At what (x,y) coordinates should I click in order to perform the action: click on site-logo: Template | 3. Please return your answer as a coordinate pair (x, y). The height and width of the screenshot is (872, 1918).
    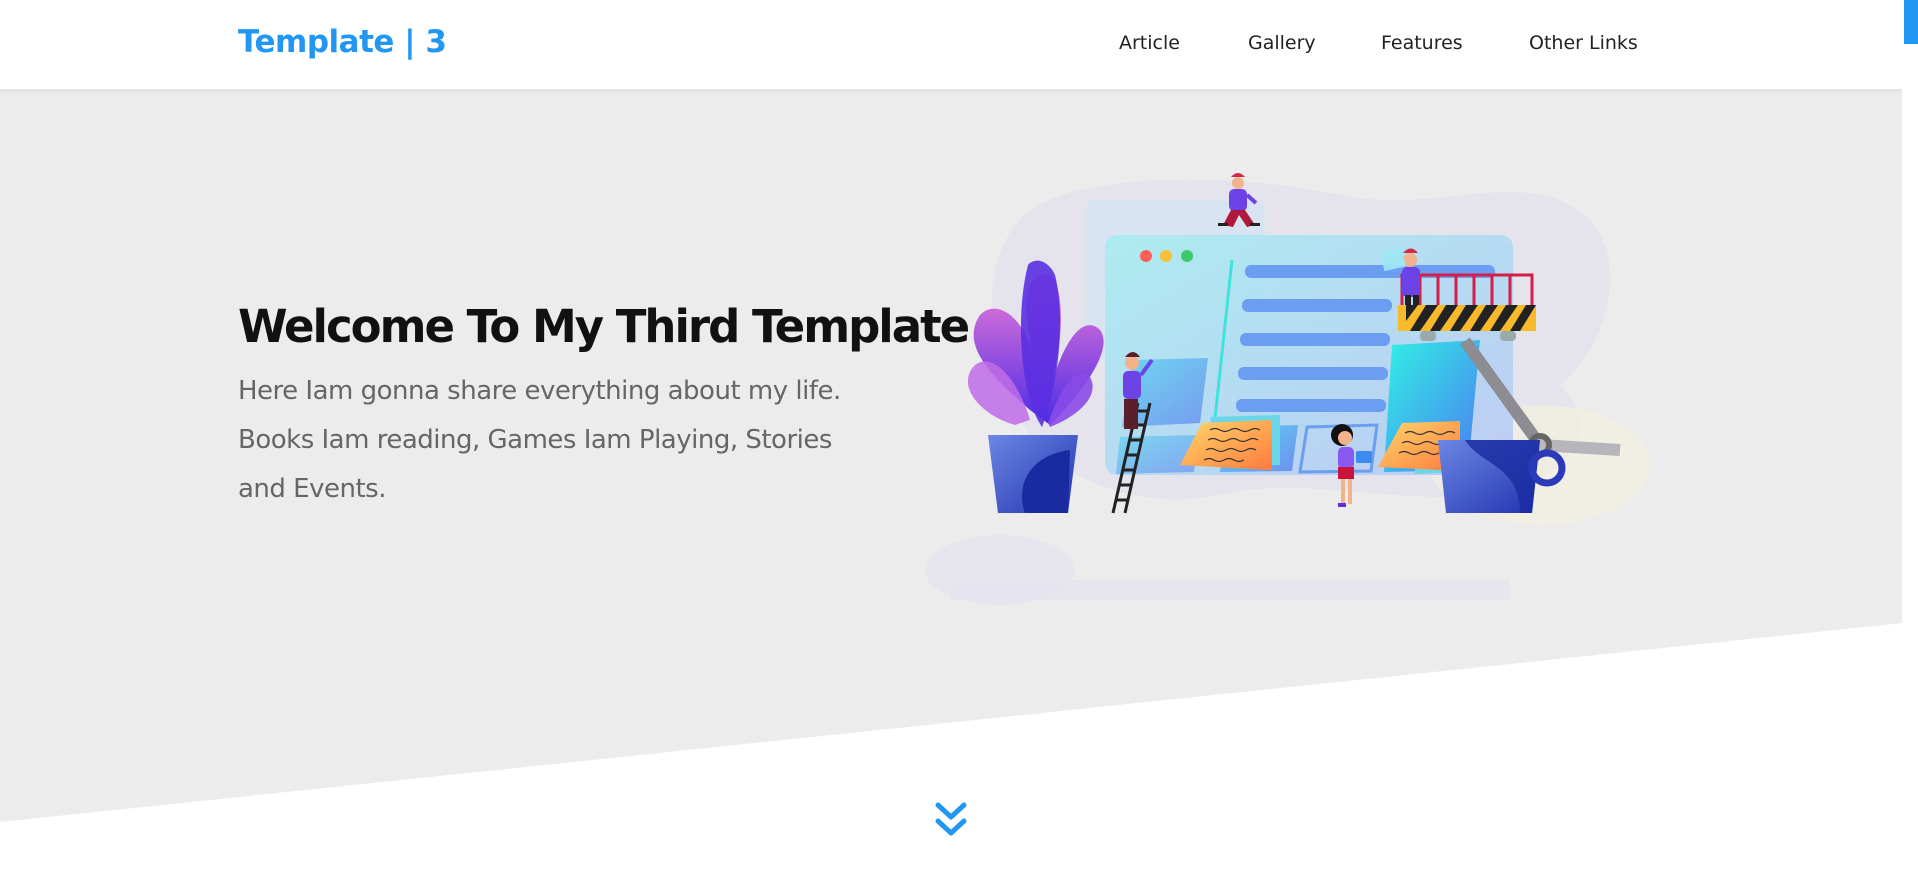
    Looking at the image, I should click on (342, 42).